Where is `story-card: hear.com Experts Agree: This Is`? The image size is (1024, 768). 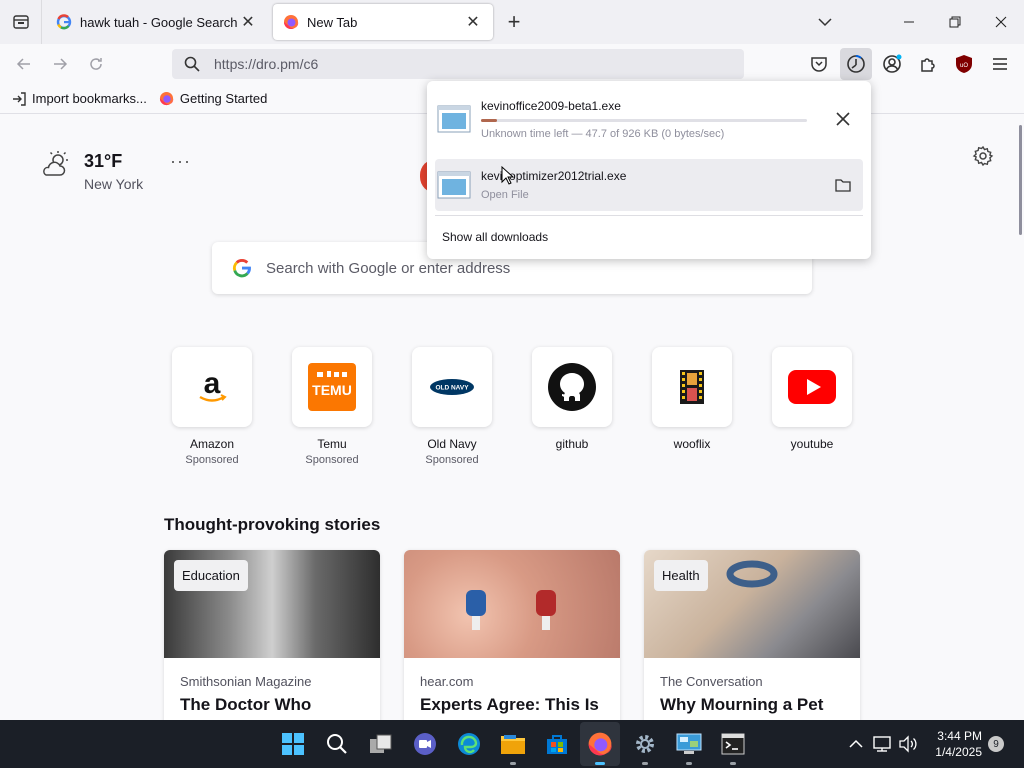
story-card: hear.com Experts Agree: This Is is located at coordinates (512, 635).